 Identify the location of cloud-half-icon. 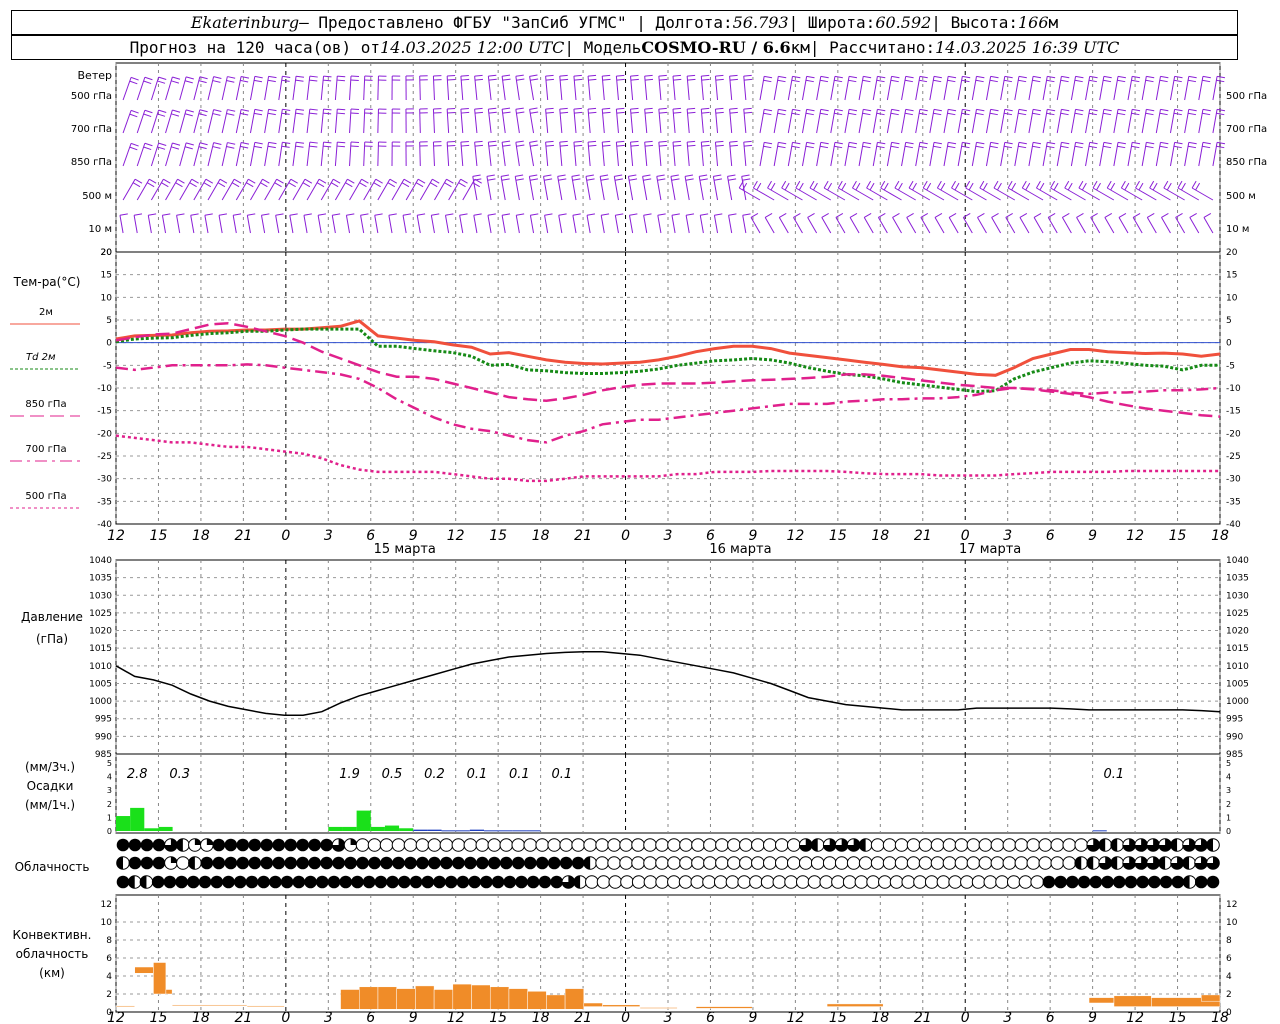
(179, 845).